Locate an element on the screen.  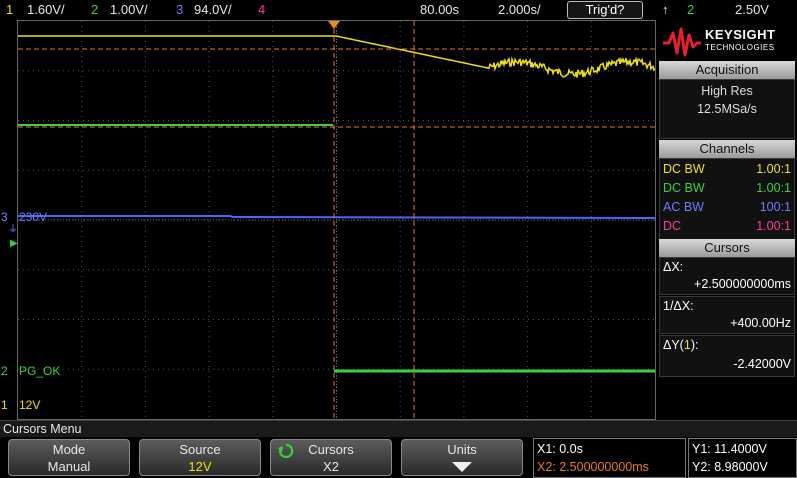
time-scale: 2.000s/ is located at coordinates (519, 9).